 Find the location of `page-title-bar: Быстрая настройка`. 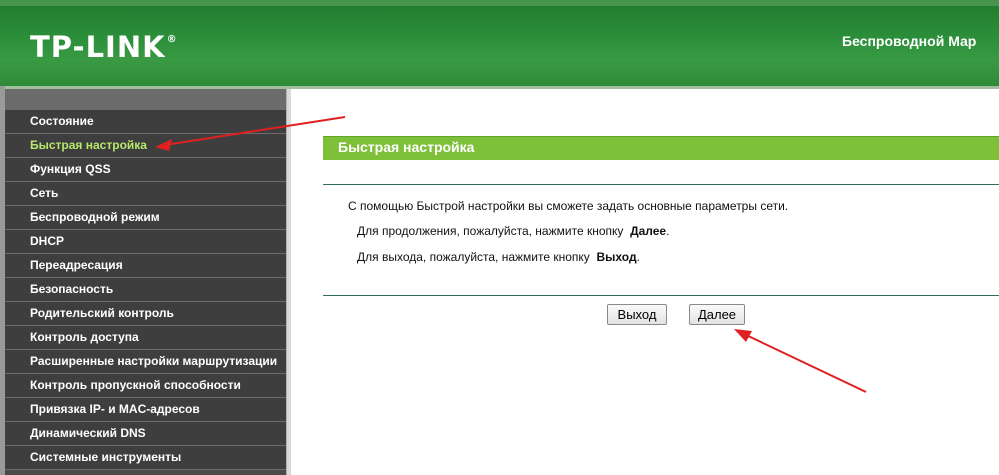

page-title-bar: Быстрая настройка is located at coordinates (661, 148).